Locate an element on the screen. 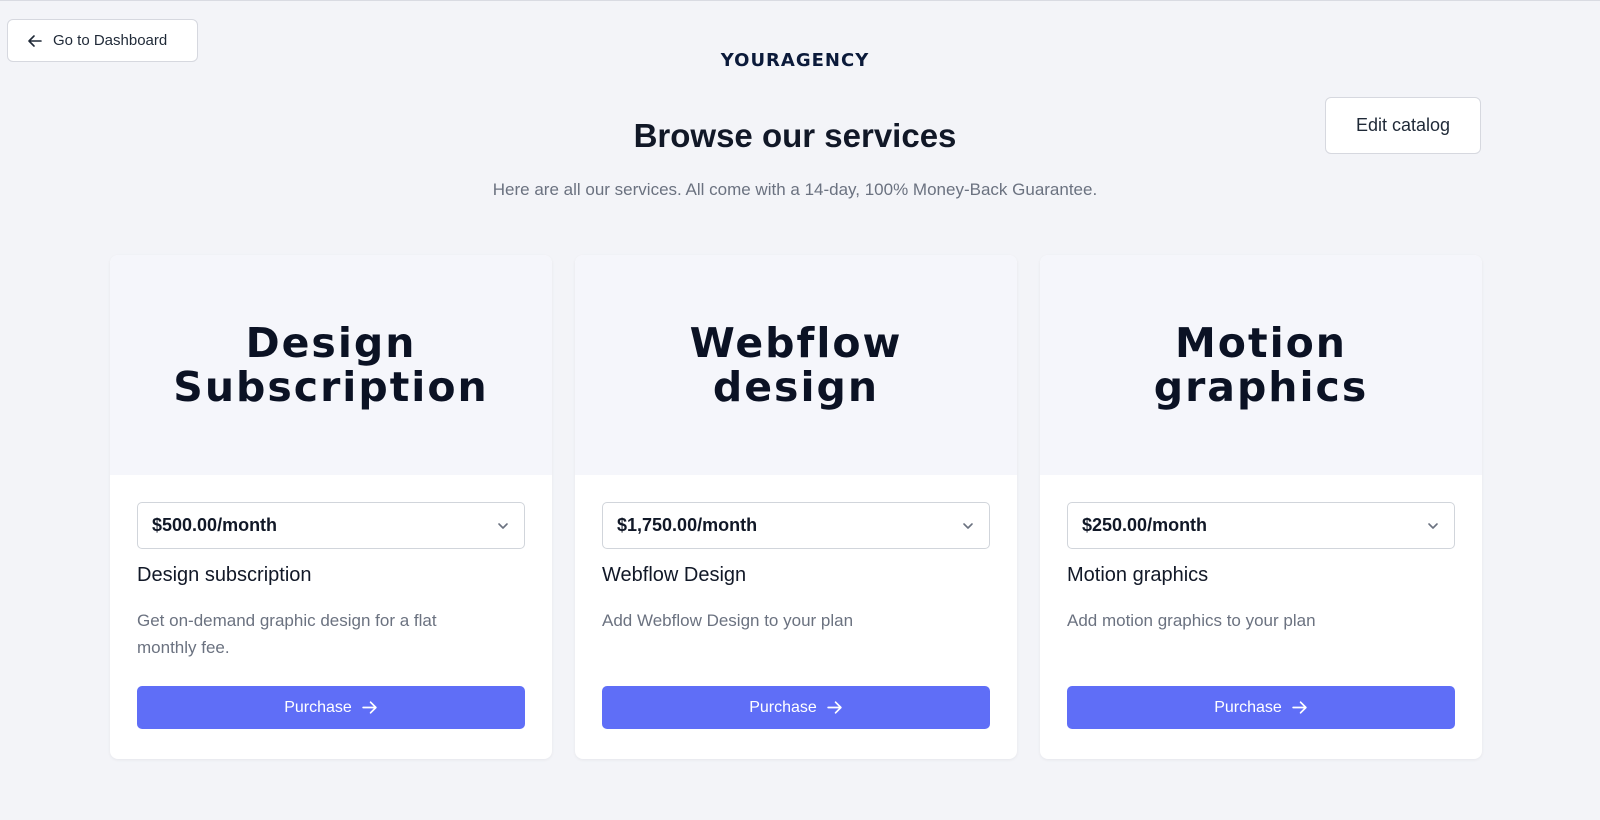 Image resolution: width=1600 pixels, height=820 pixels. price-select-value: $1,750.00/month is located at coordinates (687, 525).